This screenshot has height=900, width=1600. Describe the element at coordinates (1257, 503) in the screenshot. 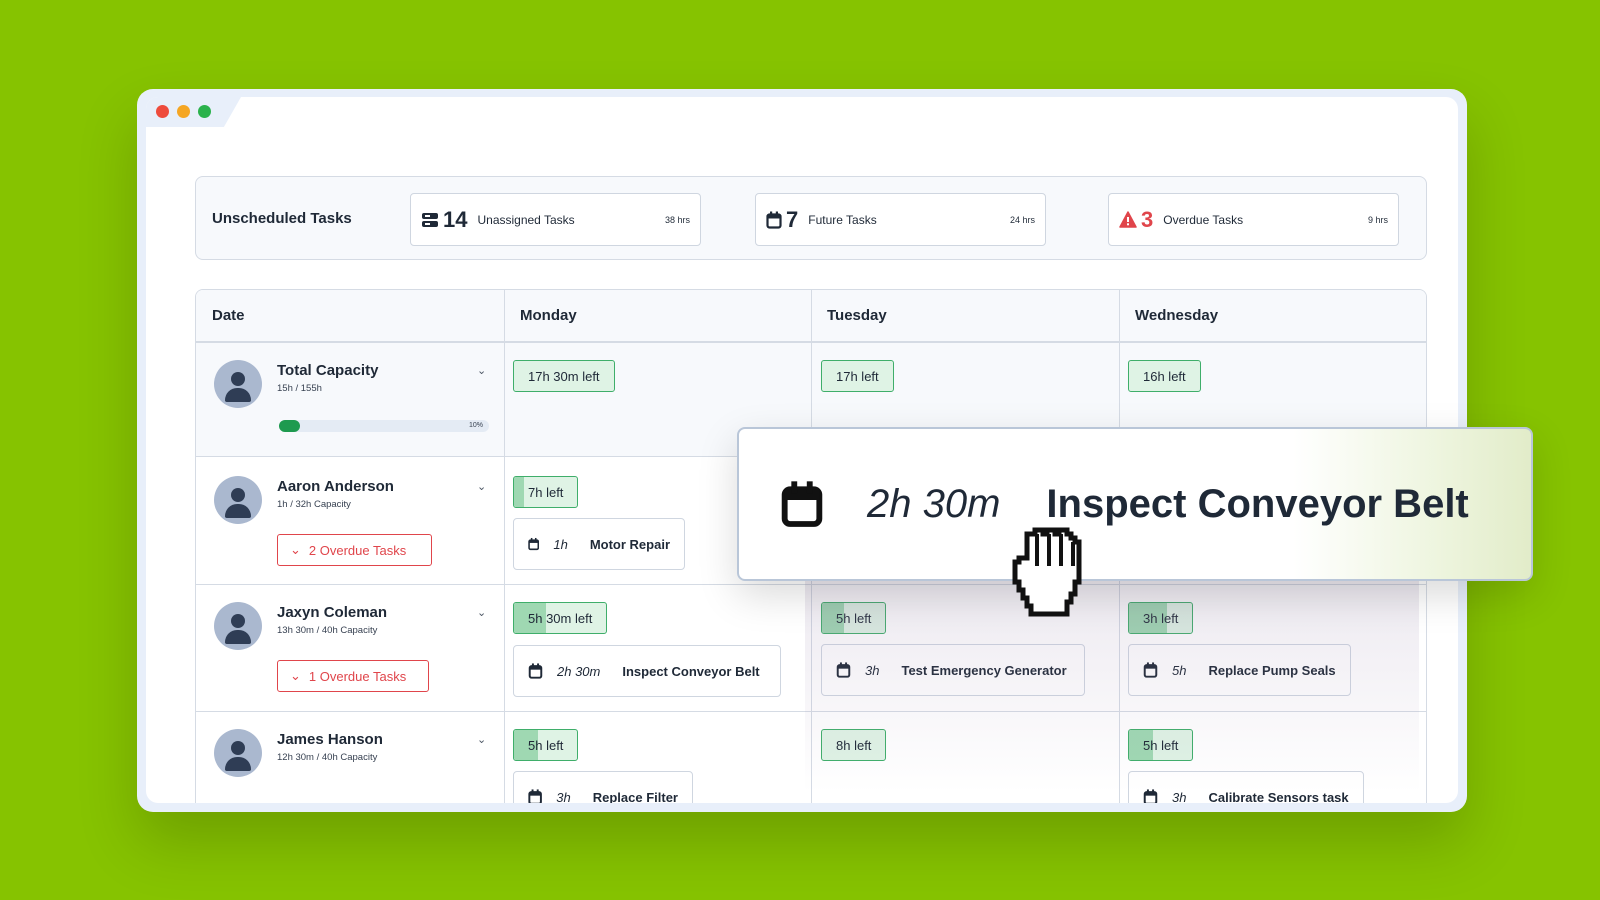

I see `dragged-task-name: Inspect Conveyor Belt` at that location.